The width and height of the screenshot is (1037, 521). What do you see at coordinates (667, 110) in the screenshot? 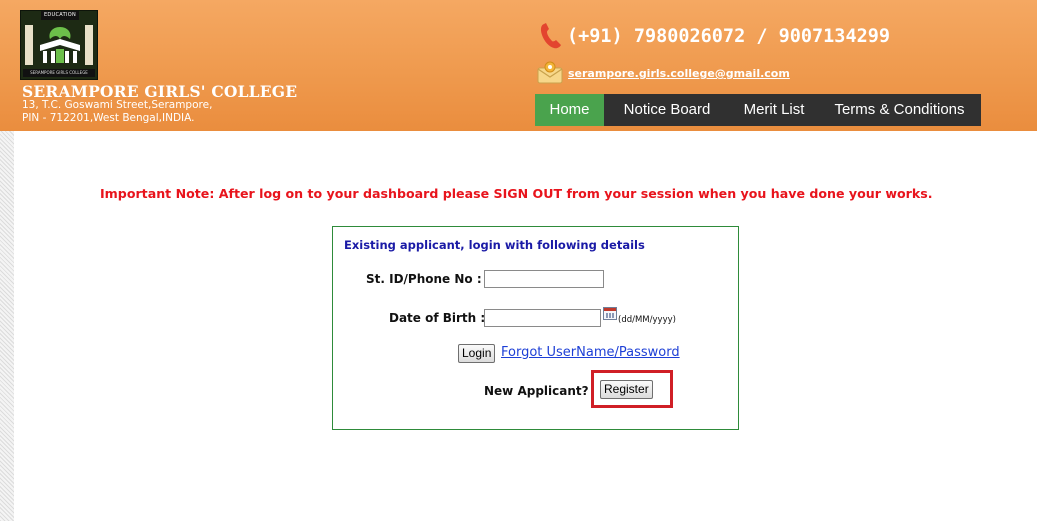
I see `nav-notice-board: Notice Board` at bounding box center [667, 110].